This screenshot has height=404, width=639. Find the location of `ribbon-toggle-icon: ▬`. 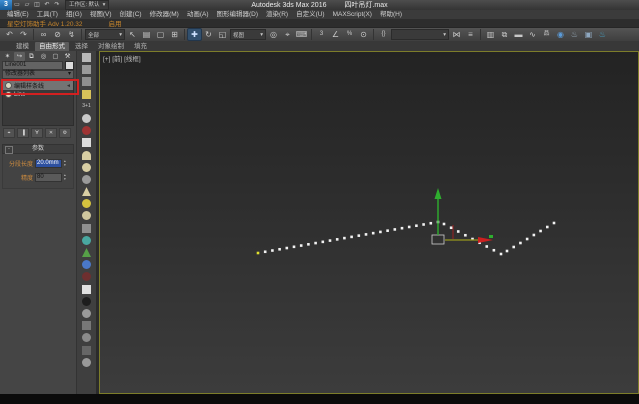

ribbon-toggle-icon: ▬ is located at coordinates (518, 34).